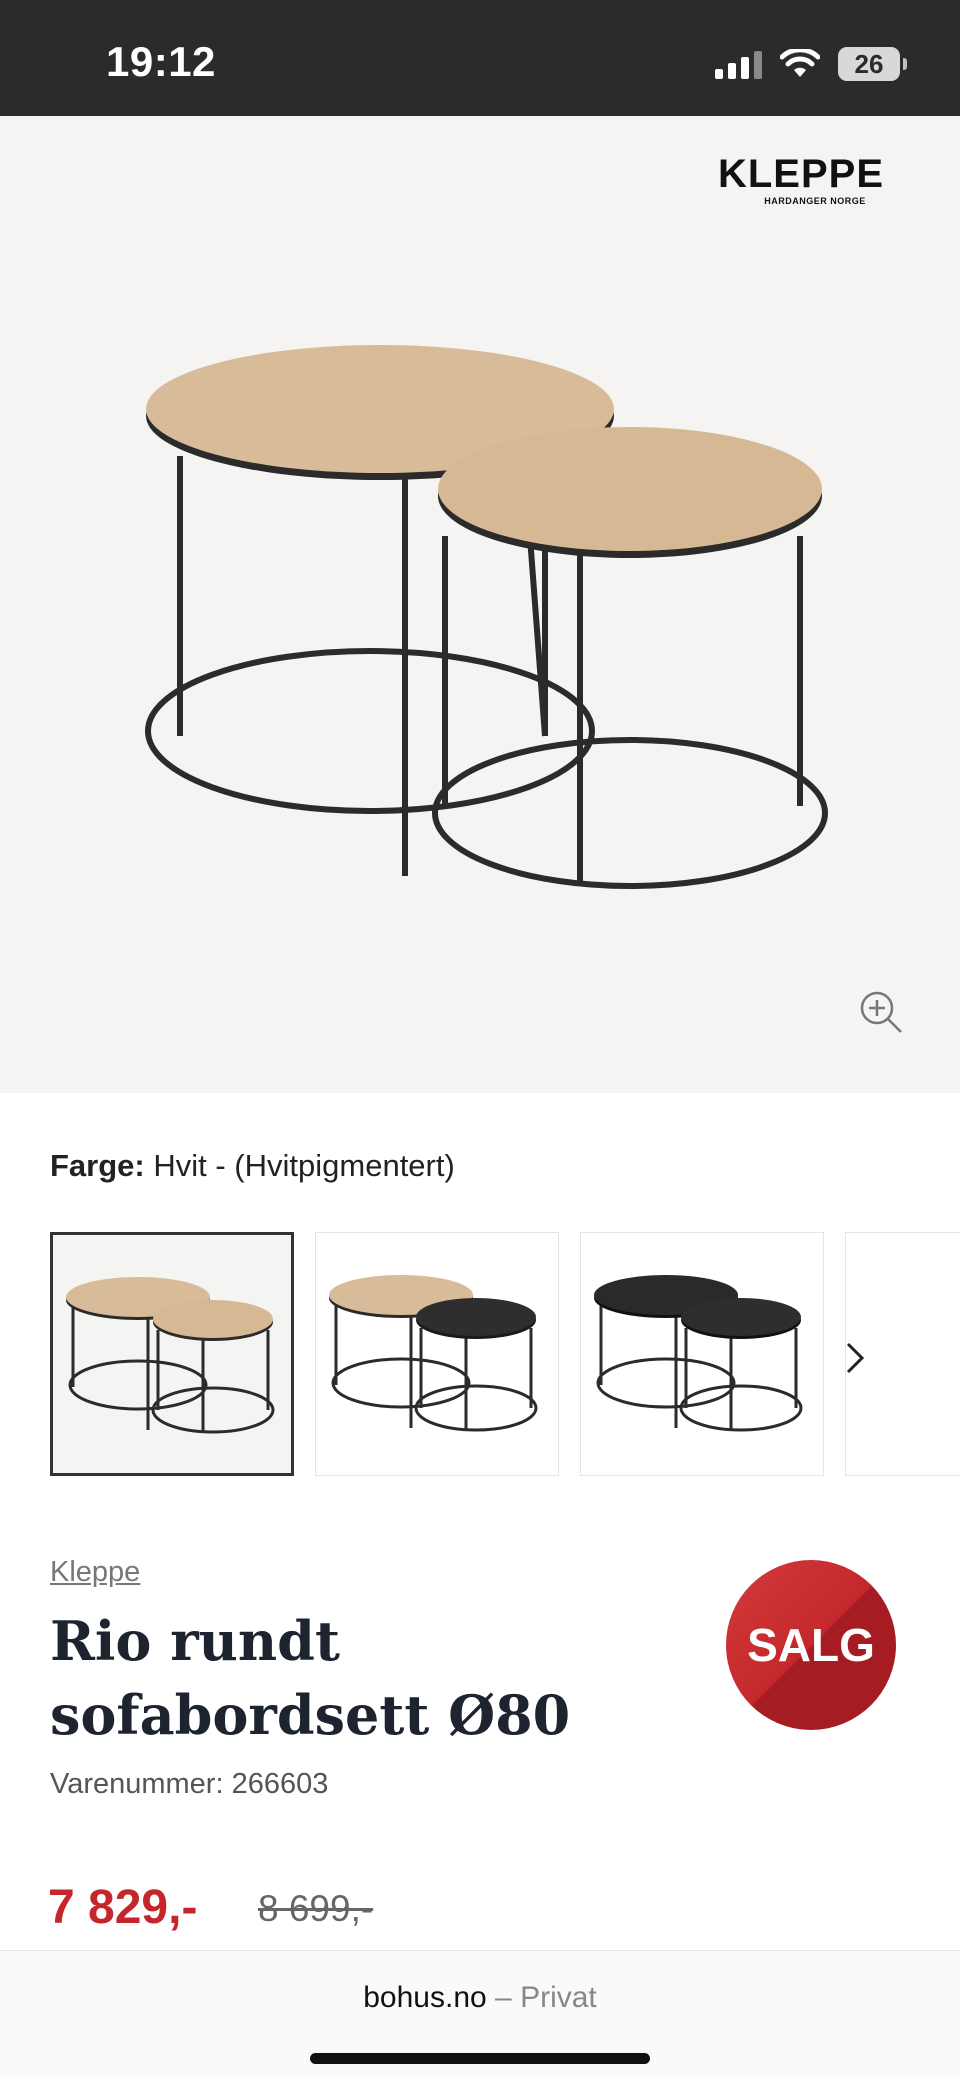  Describe the element at coordinates (95, 1572) in the screenshot. I see `product-brand-link: Kleppe` at that location.